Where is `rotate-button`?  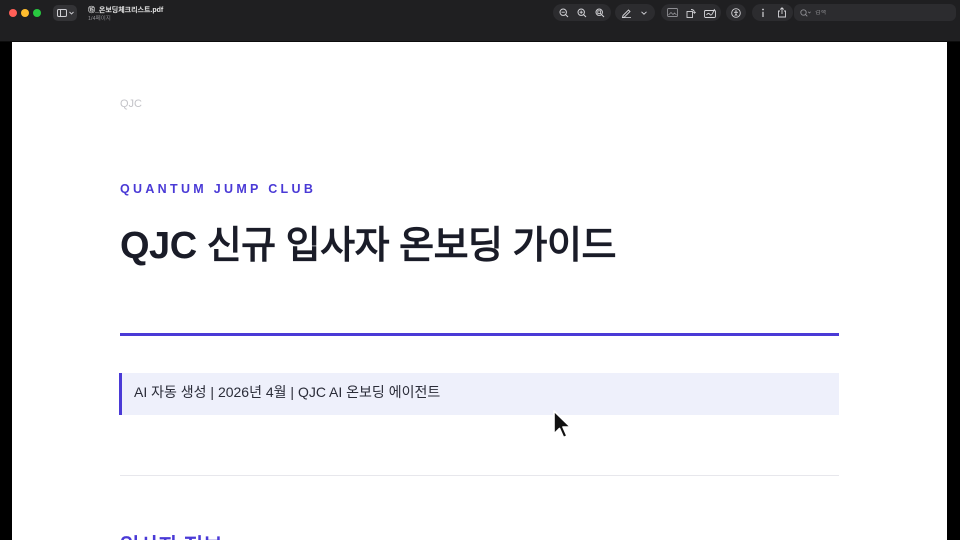 rotate-button is located at coordinates (691, 13).